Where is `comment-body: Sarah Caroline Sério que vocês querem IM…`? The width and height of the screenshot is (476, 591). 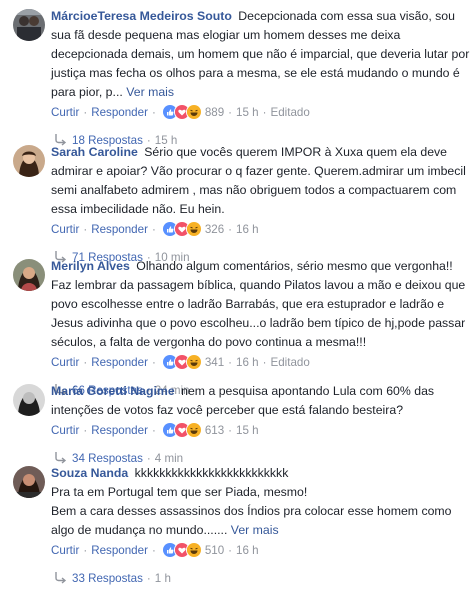
comment-body: Sarah Caroline Sério que vocês querem IM… is located at coordinates (263, 181).